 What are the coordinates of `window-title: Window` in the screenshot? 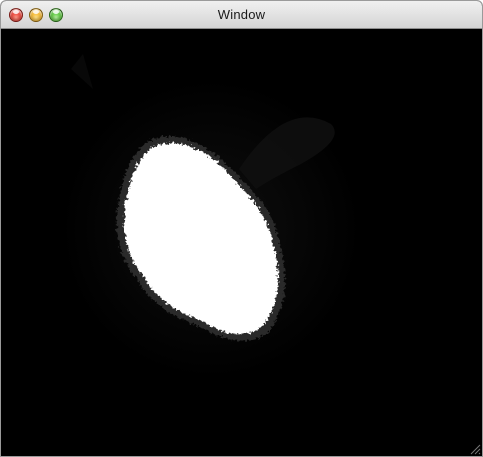 It's located at (241, 14).